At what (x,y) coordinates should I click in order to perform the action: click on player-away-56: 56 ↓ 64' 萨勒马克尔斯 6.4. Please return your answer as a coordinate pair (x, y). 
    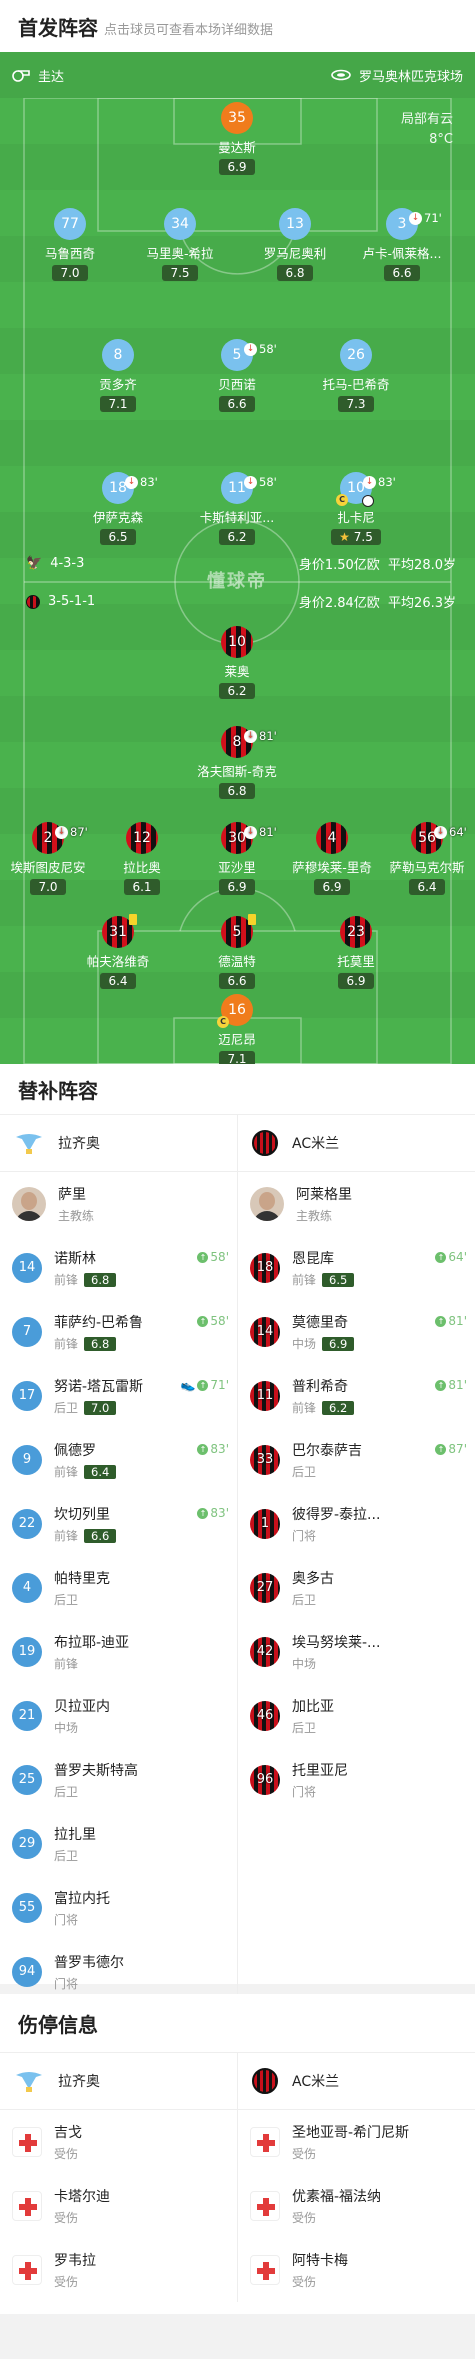
    Looking at the image, I should click on (423, 858).